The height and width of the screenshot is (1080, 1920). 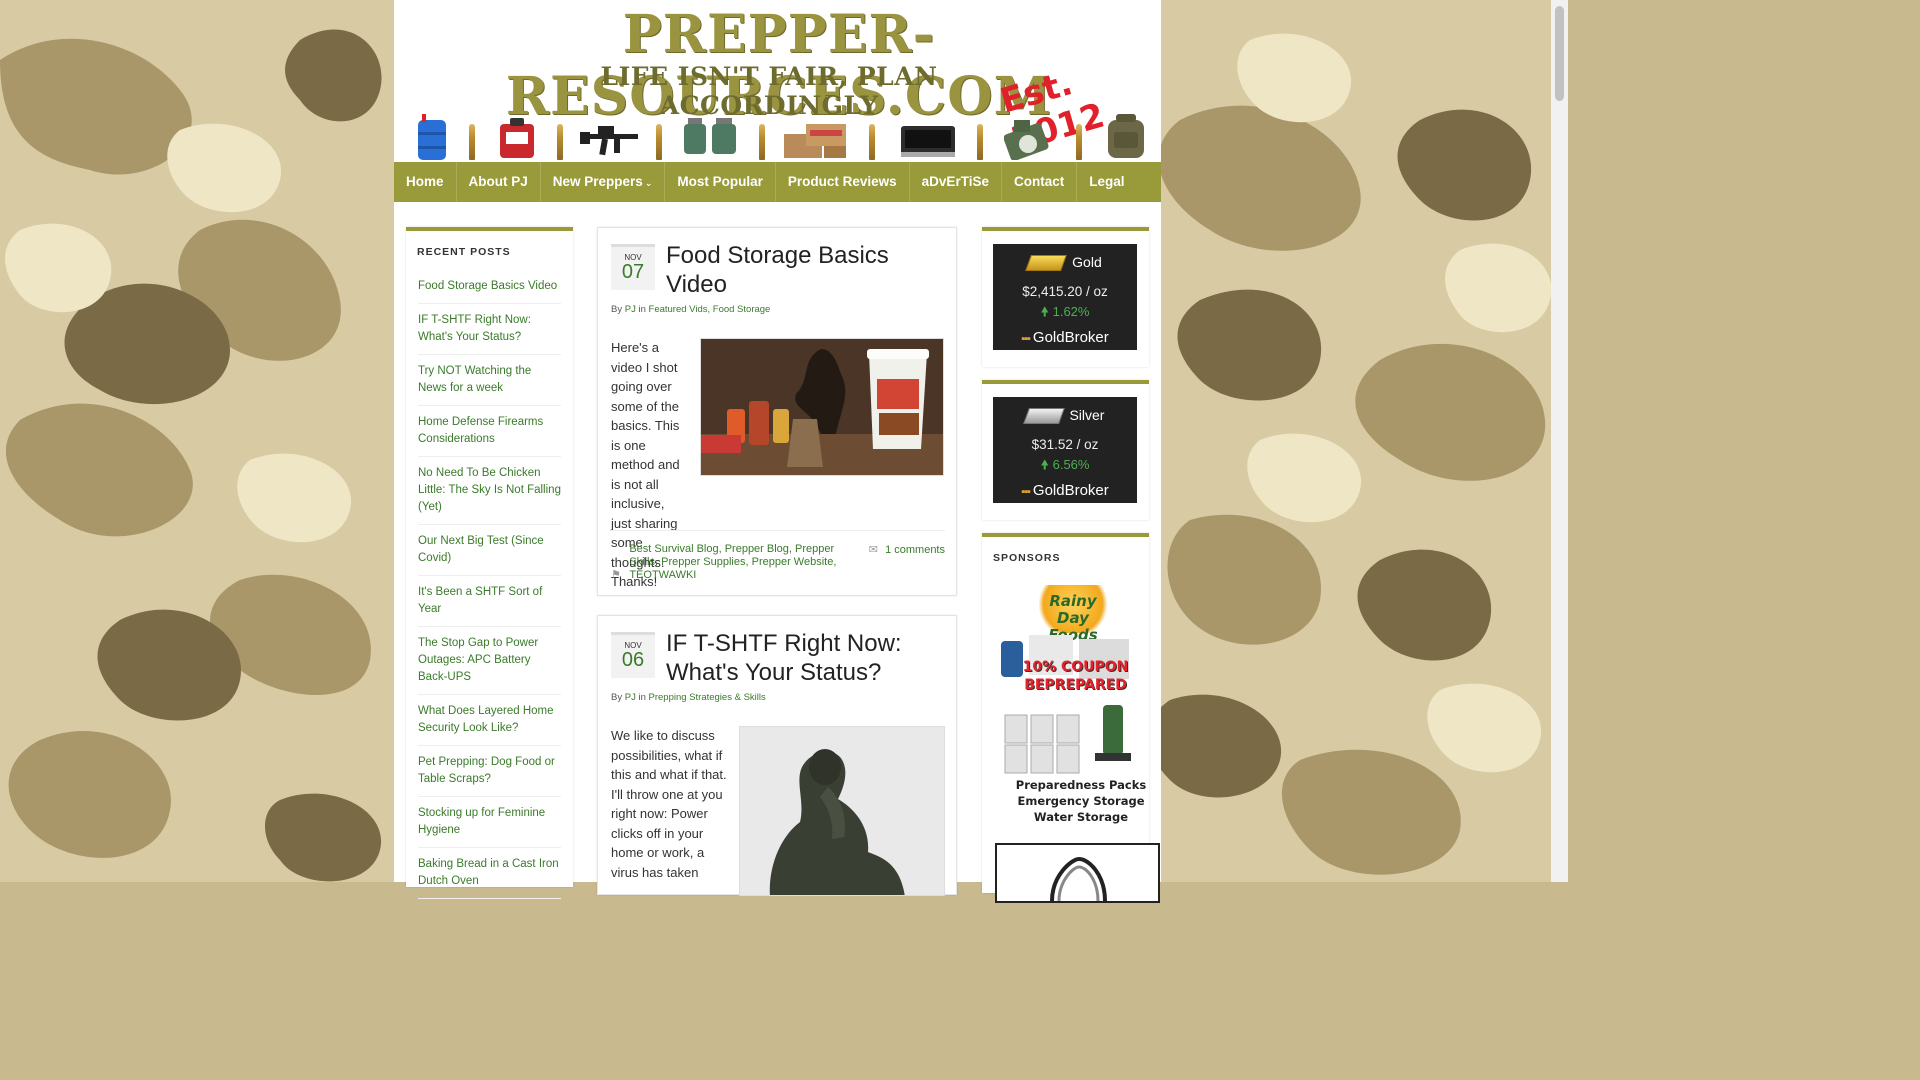 What do you see at coordinates (1559, 441) in the screenshot?
I see `page-scrollbar` at bounding box center [1559, 441].